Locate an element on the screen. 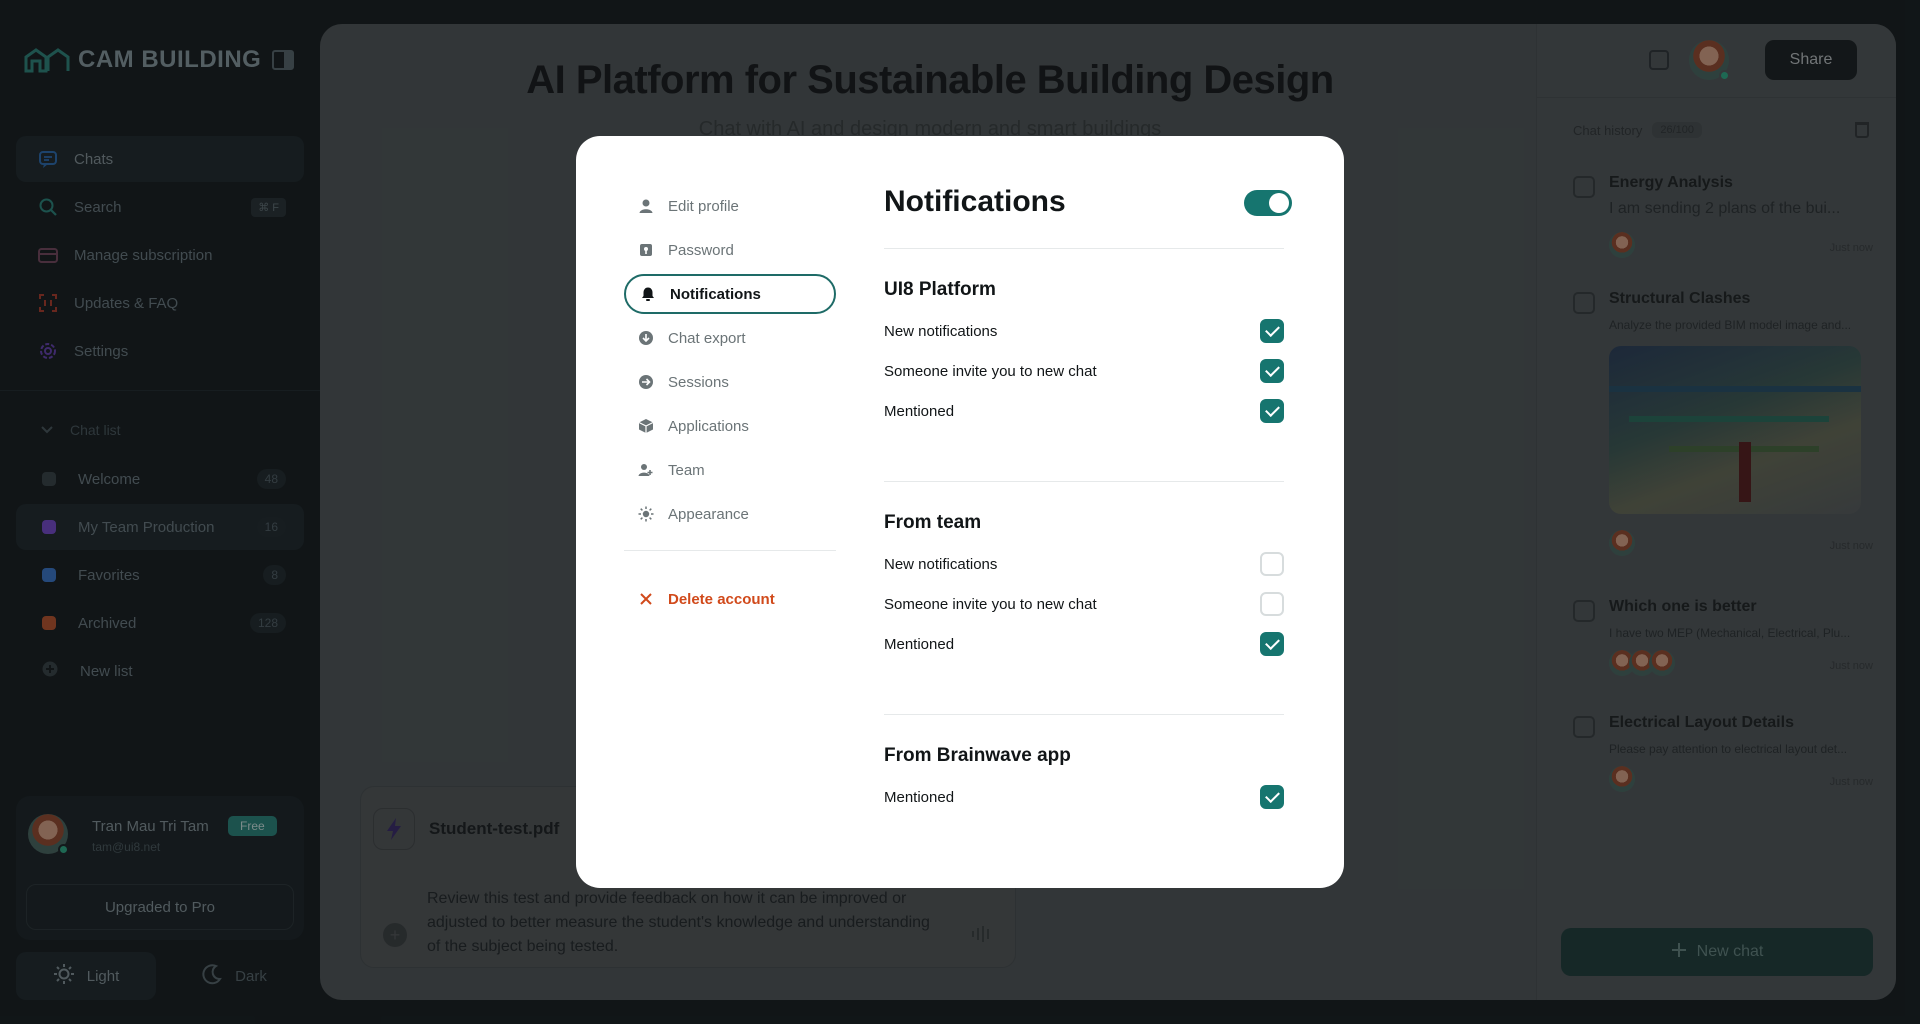 The width and height of the screenshot is (1920, 1024). delete-account-button: Delete account is located at coordinates (730, 599).